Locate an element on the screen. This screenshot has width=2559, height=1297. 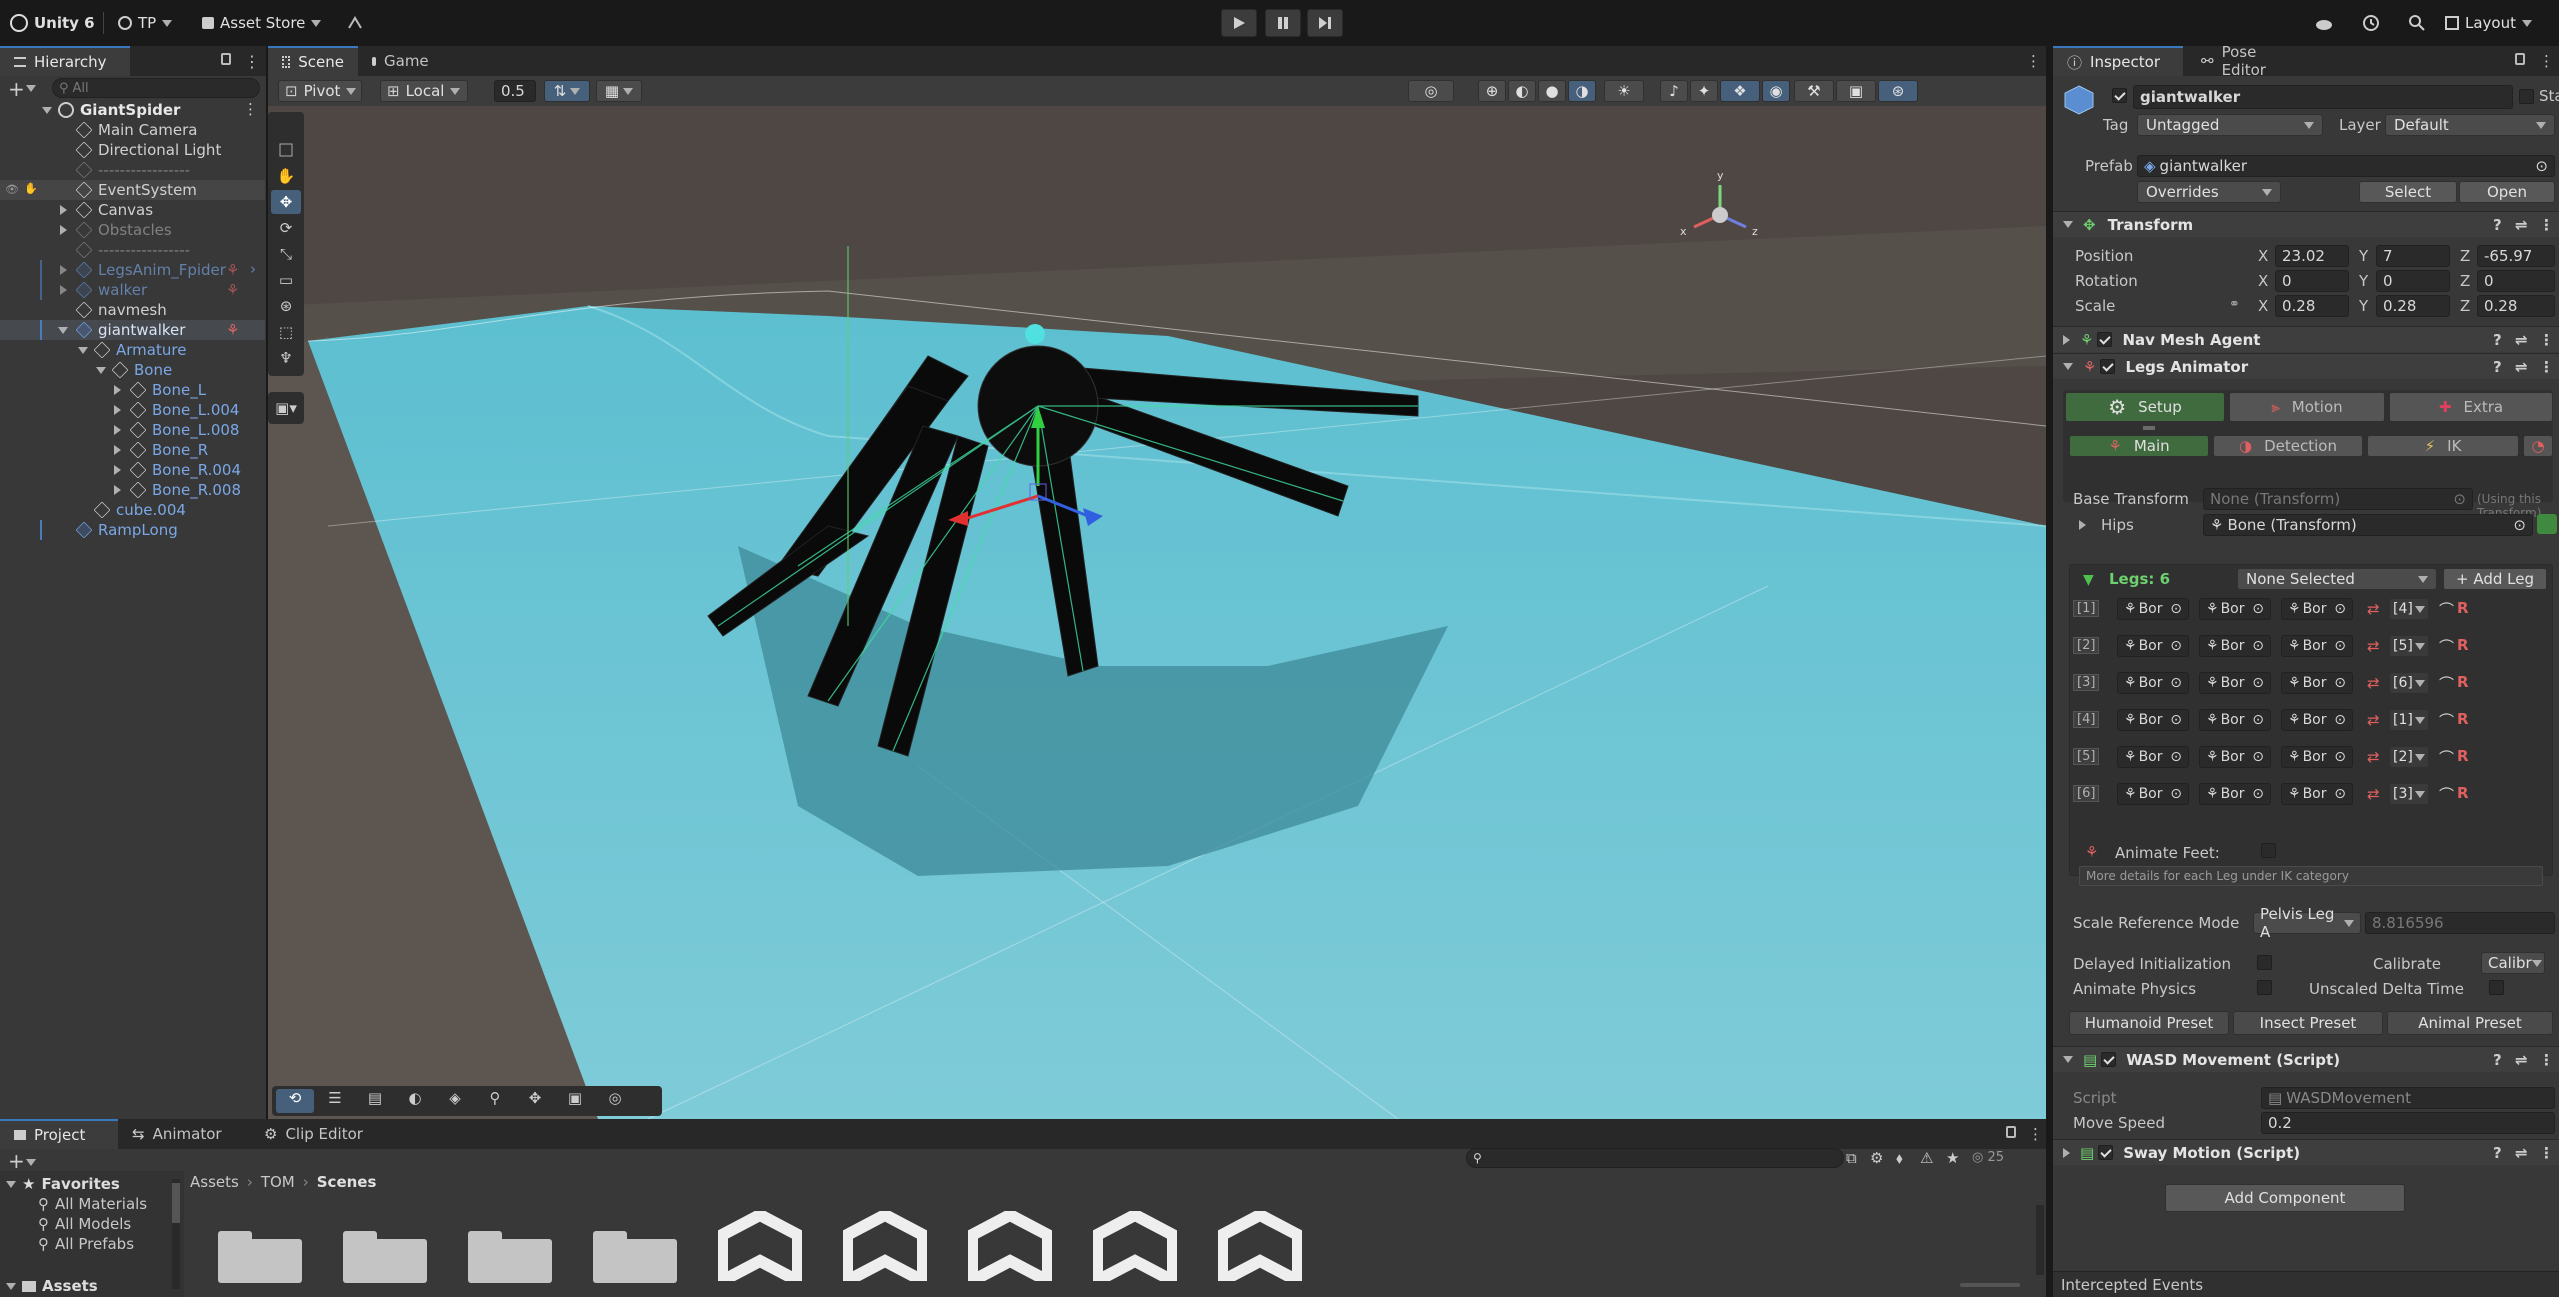
custom-tool-icon: ⬚ is located at coordinates (286, 332).